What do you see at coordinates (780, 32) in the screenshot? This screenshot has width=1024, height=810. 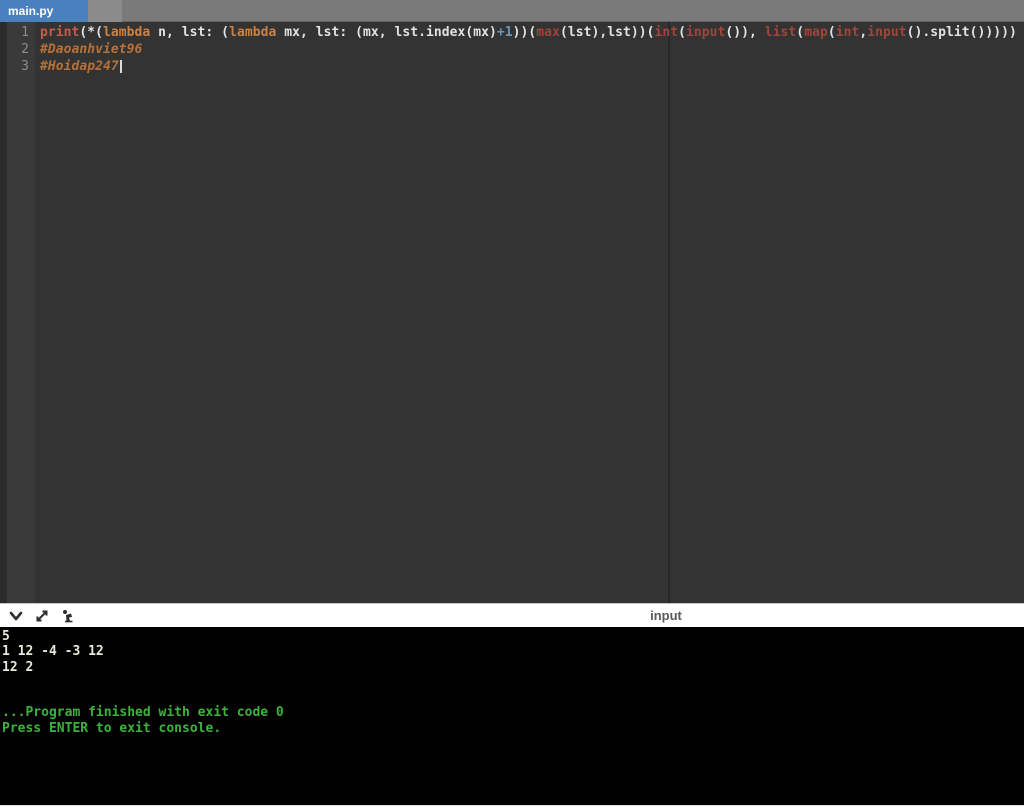 I see `code-token-builtin: list` at bounding box center [780, 32].